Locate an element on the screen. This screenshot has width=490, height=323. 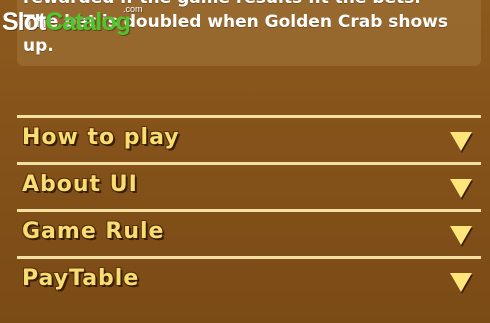
menu-item-label: PayTable is located at coordinates (81, 278).